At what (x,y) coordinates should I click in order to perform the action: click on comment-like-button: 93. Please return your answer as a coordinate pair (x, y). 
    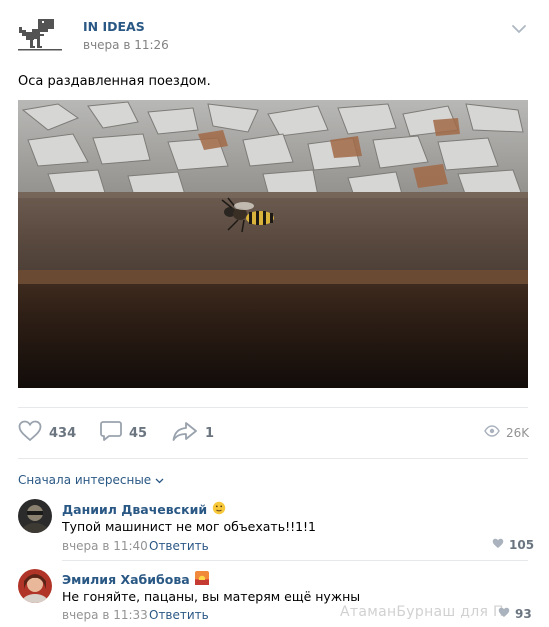
    Looking at the image, I should click on (515, 614).